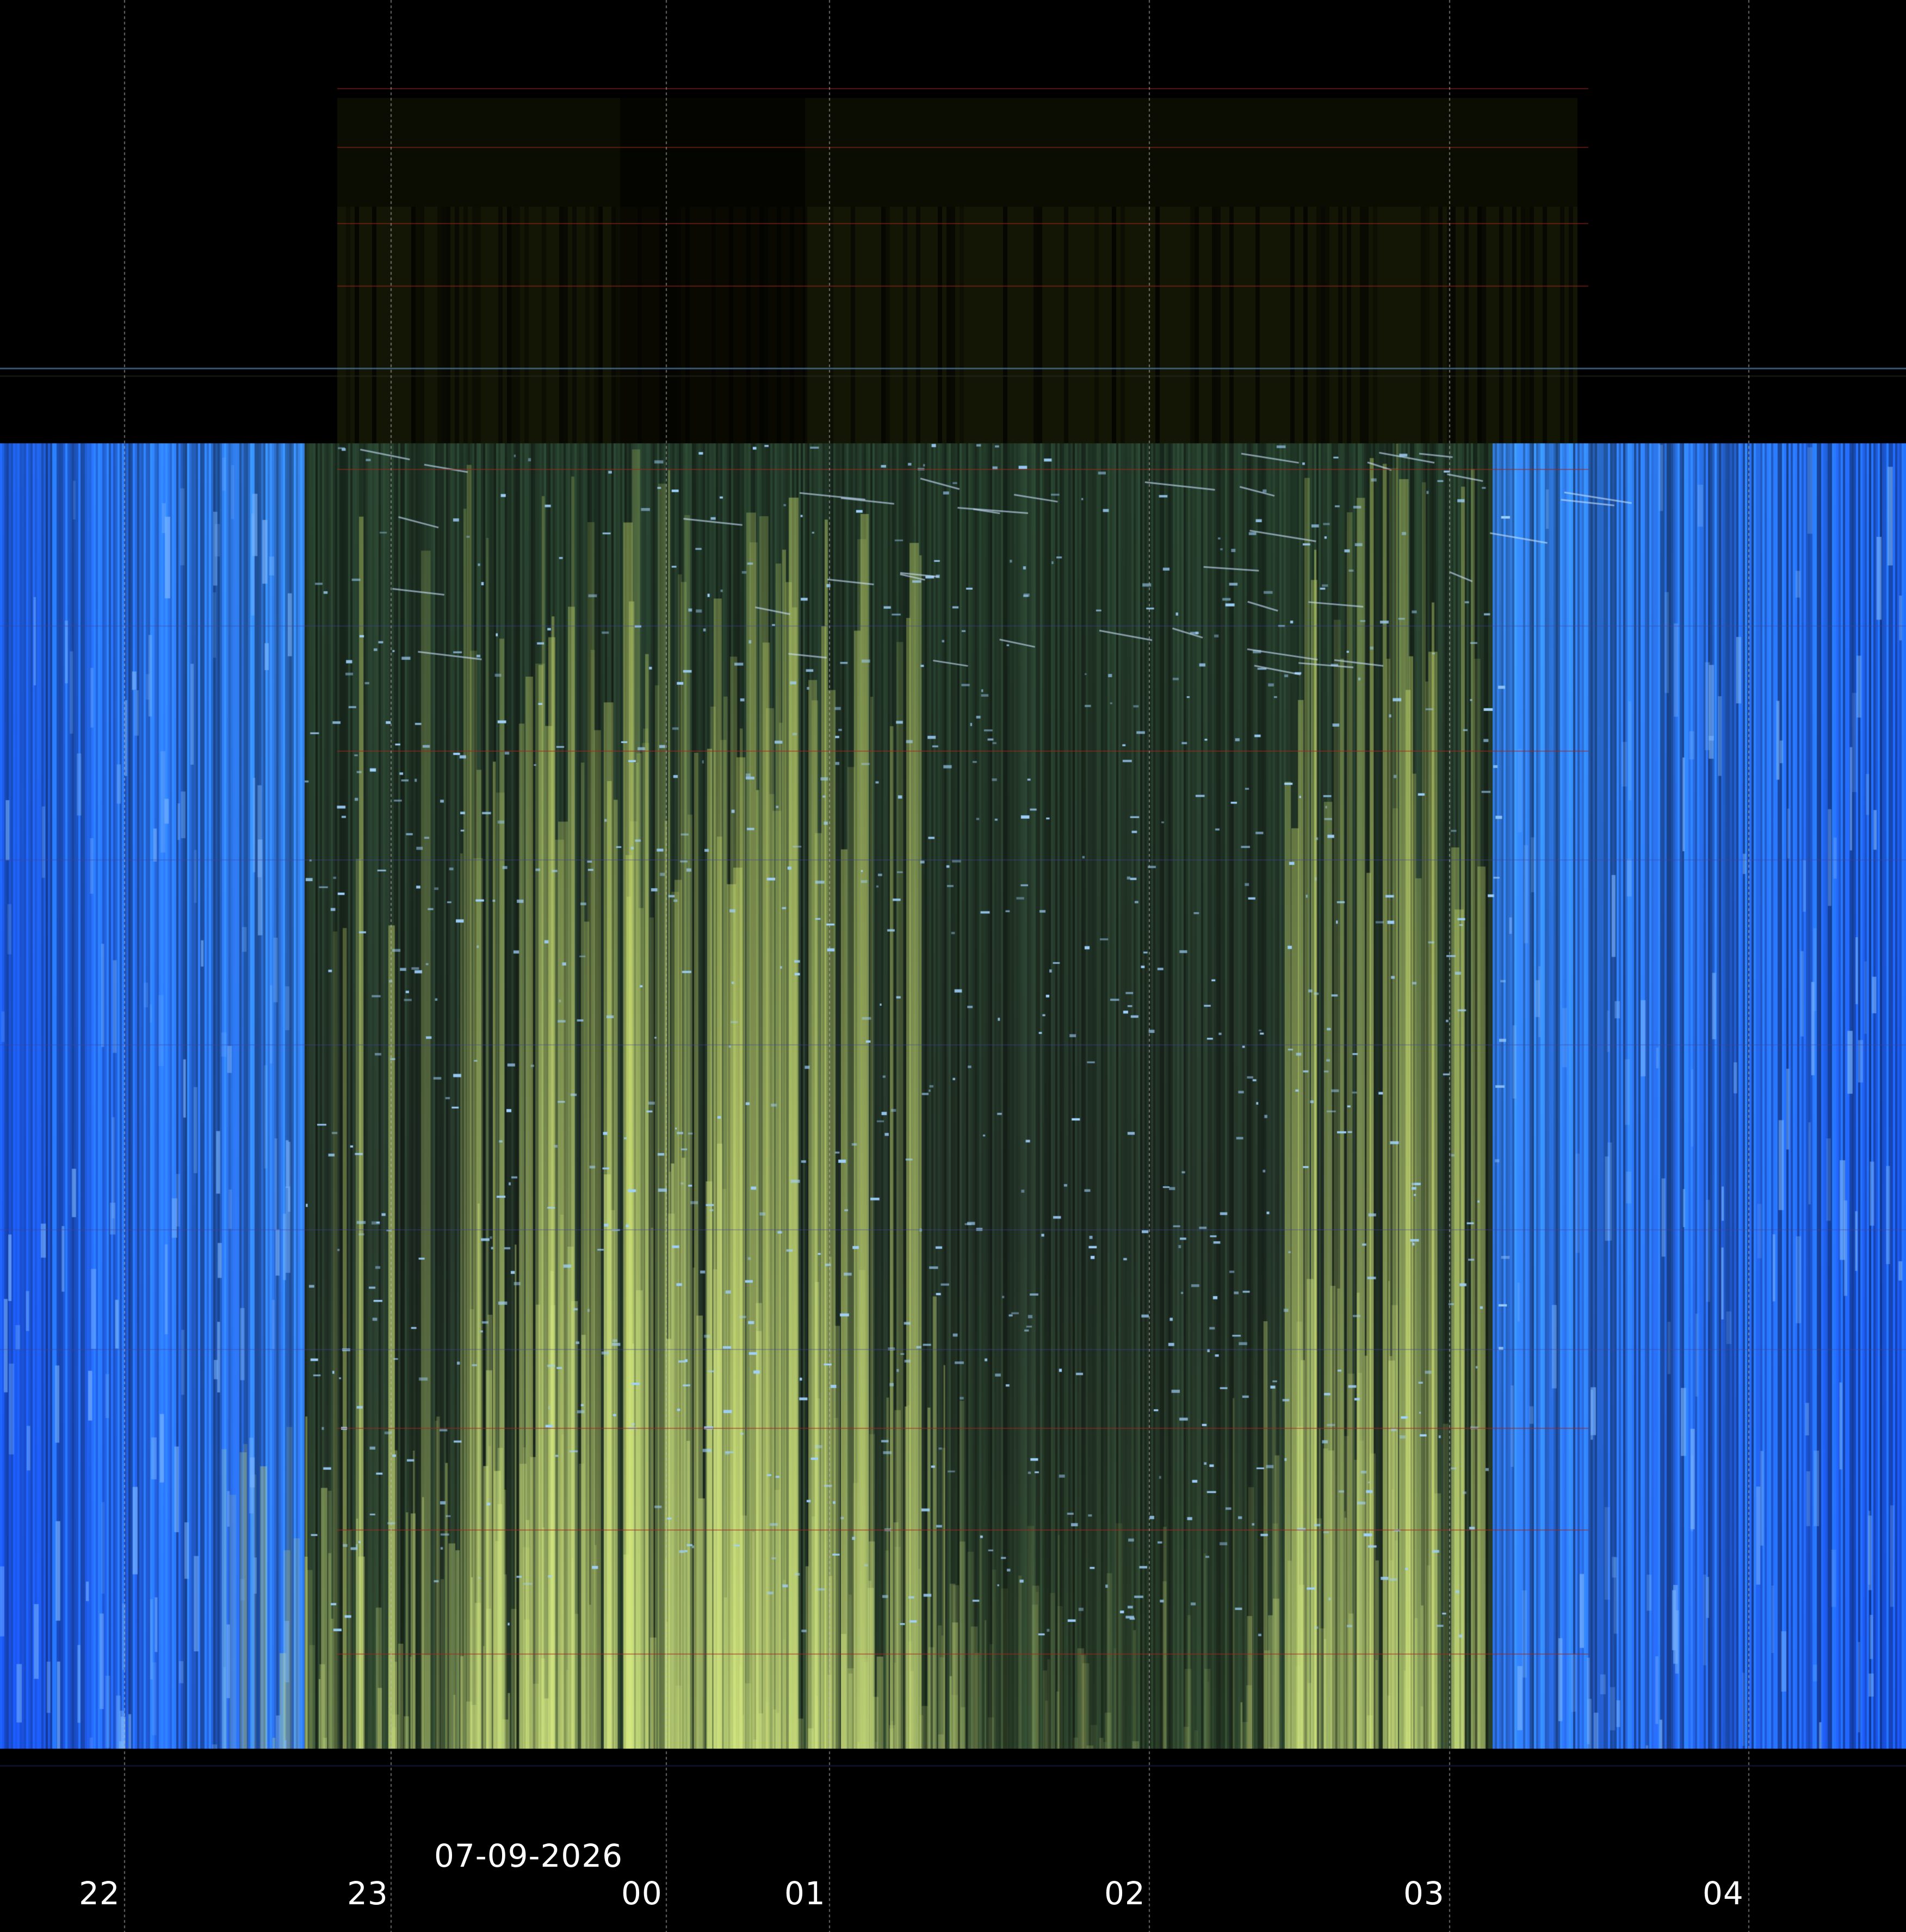 The image size is (1906, 1932). I want to click on hour-label-02: 02, so click(1125, 1893).